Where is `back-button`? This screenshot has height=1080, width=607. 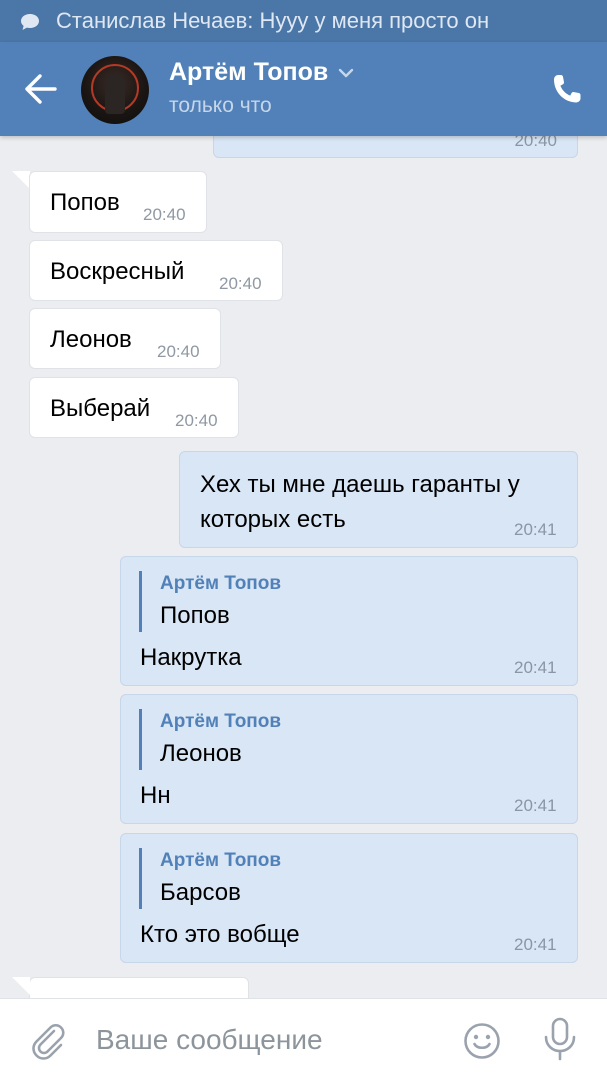
back-button is located at coordinates (41, 89).